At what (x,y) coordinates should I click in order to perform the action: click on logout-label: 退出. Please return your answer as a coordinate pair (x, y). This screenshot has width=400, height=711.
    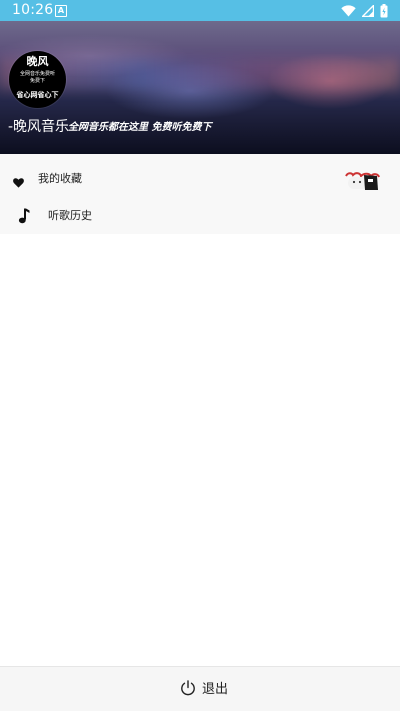
    Looking at the image, I should click on (215, 689).